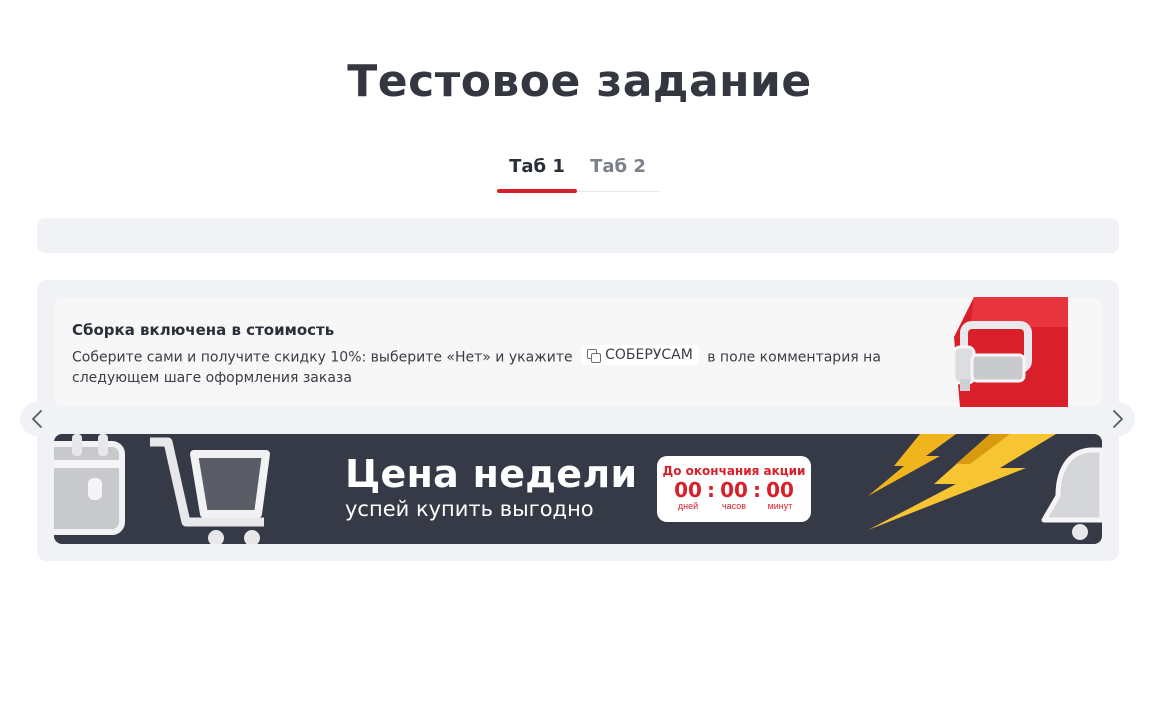 This screenshot has height=708, width=1159. I want to click on countdown-hours: 00, so click(734, 490).